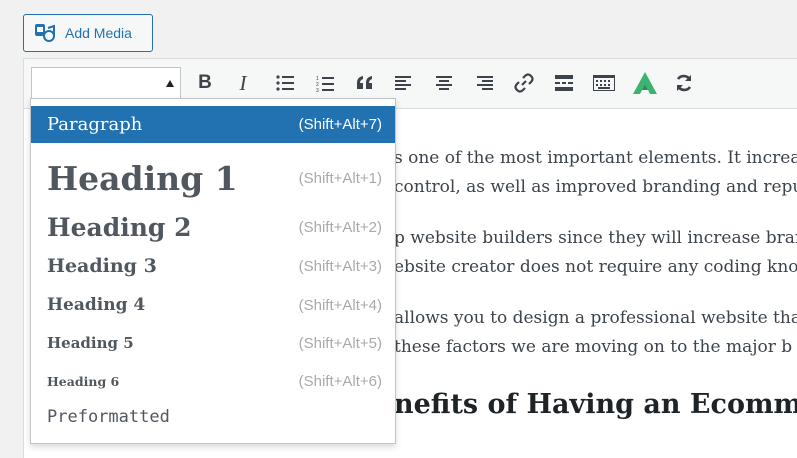  What do you see at coordinates (106, 83) in the screenshot?
I see `format-select` at bounding box center [106, 83].